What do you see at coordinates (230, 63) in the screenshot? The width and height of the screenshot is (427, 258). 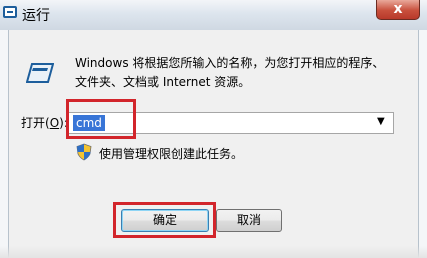 I see `description-line-1: Windows 将根据您所输入的名称，为您打开相应的程序、` at bounding box center [230, 63].